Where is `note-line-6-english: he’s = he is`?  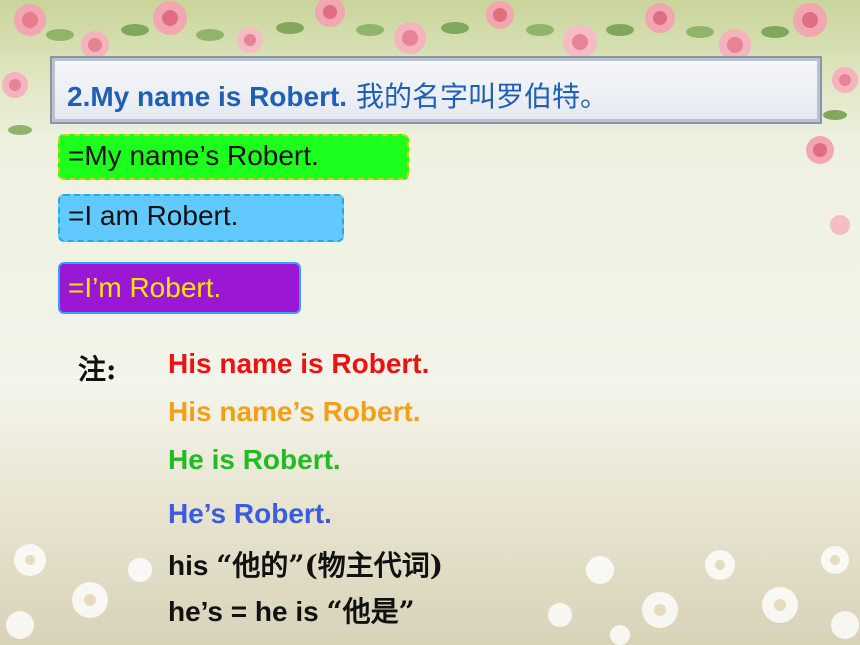
note-line-6-english: he’s = he is is located at coordinates (243, 611).